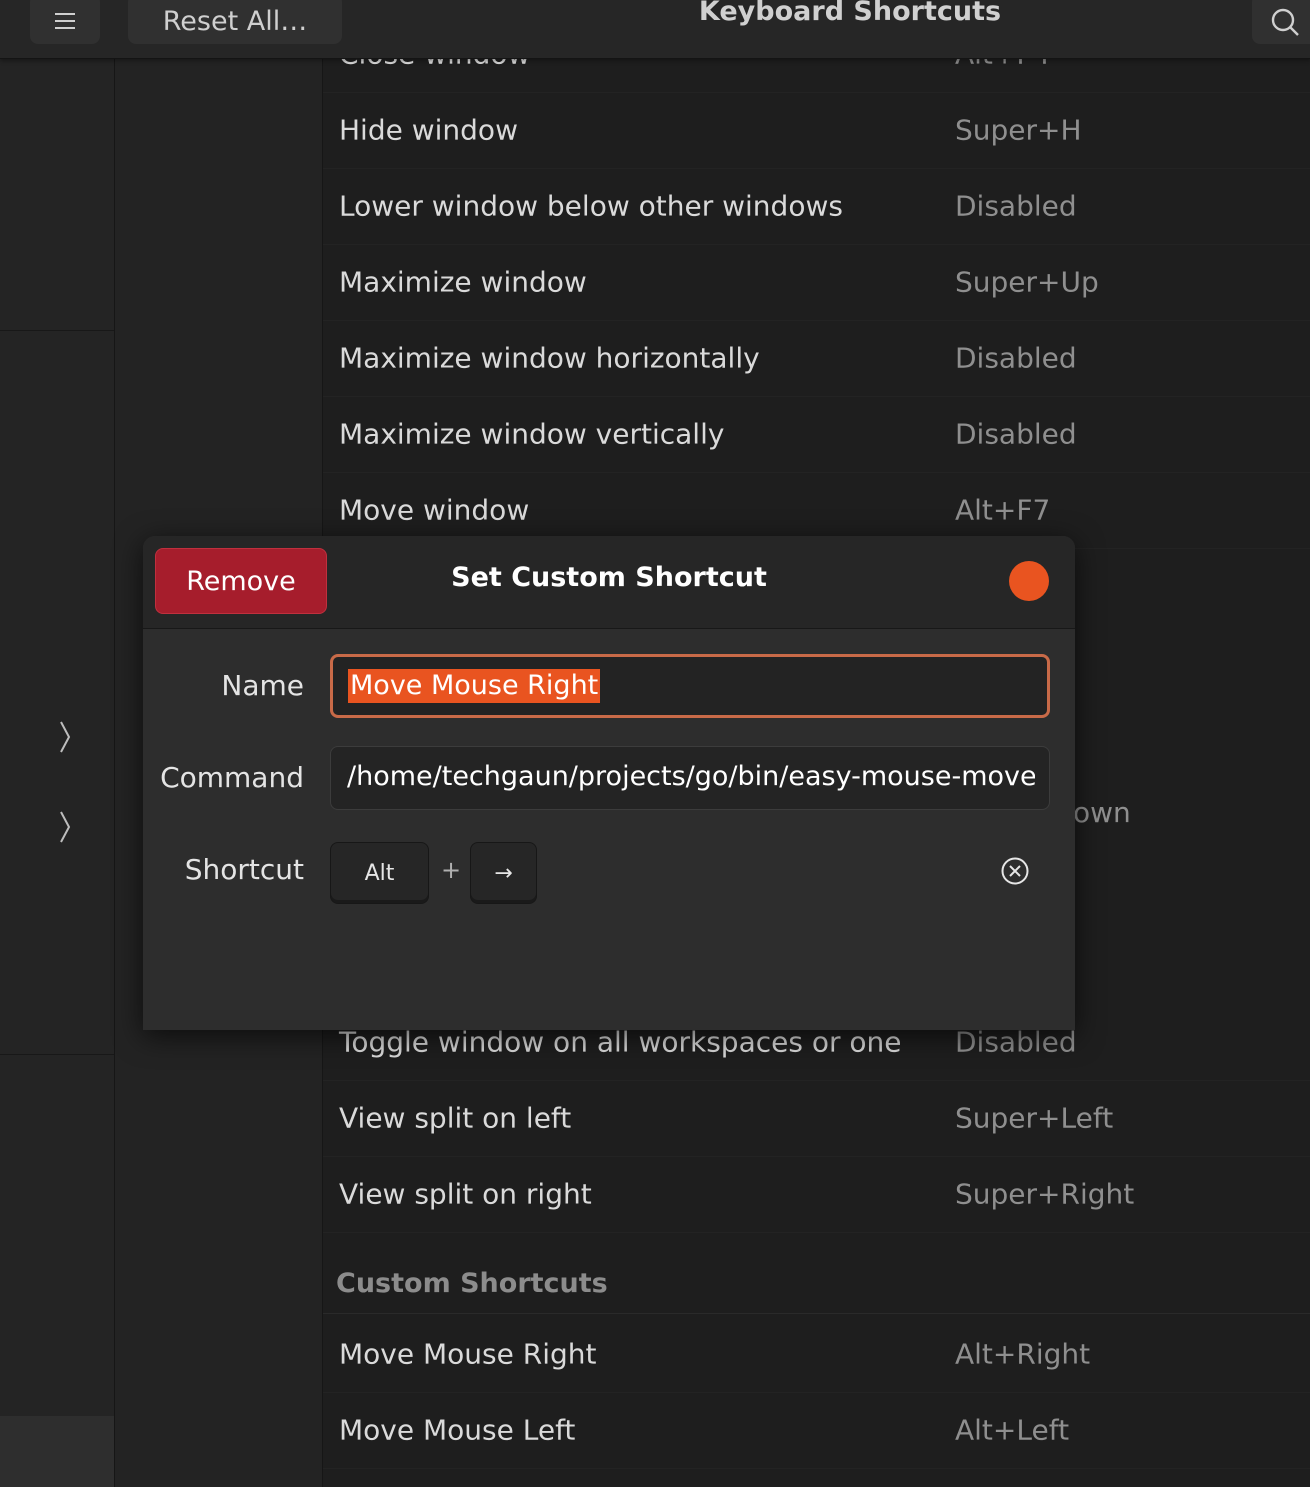 The height and width of the screenshot is (1487, 1310). Describe the element at coordinates (816, 1313) in the screenshot. I see `section-divider` at that location.